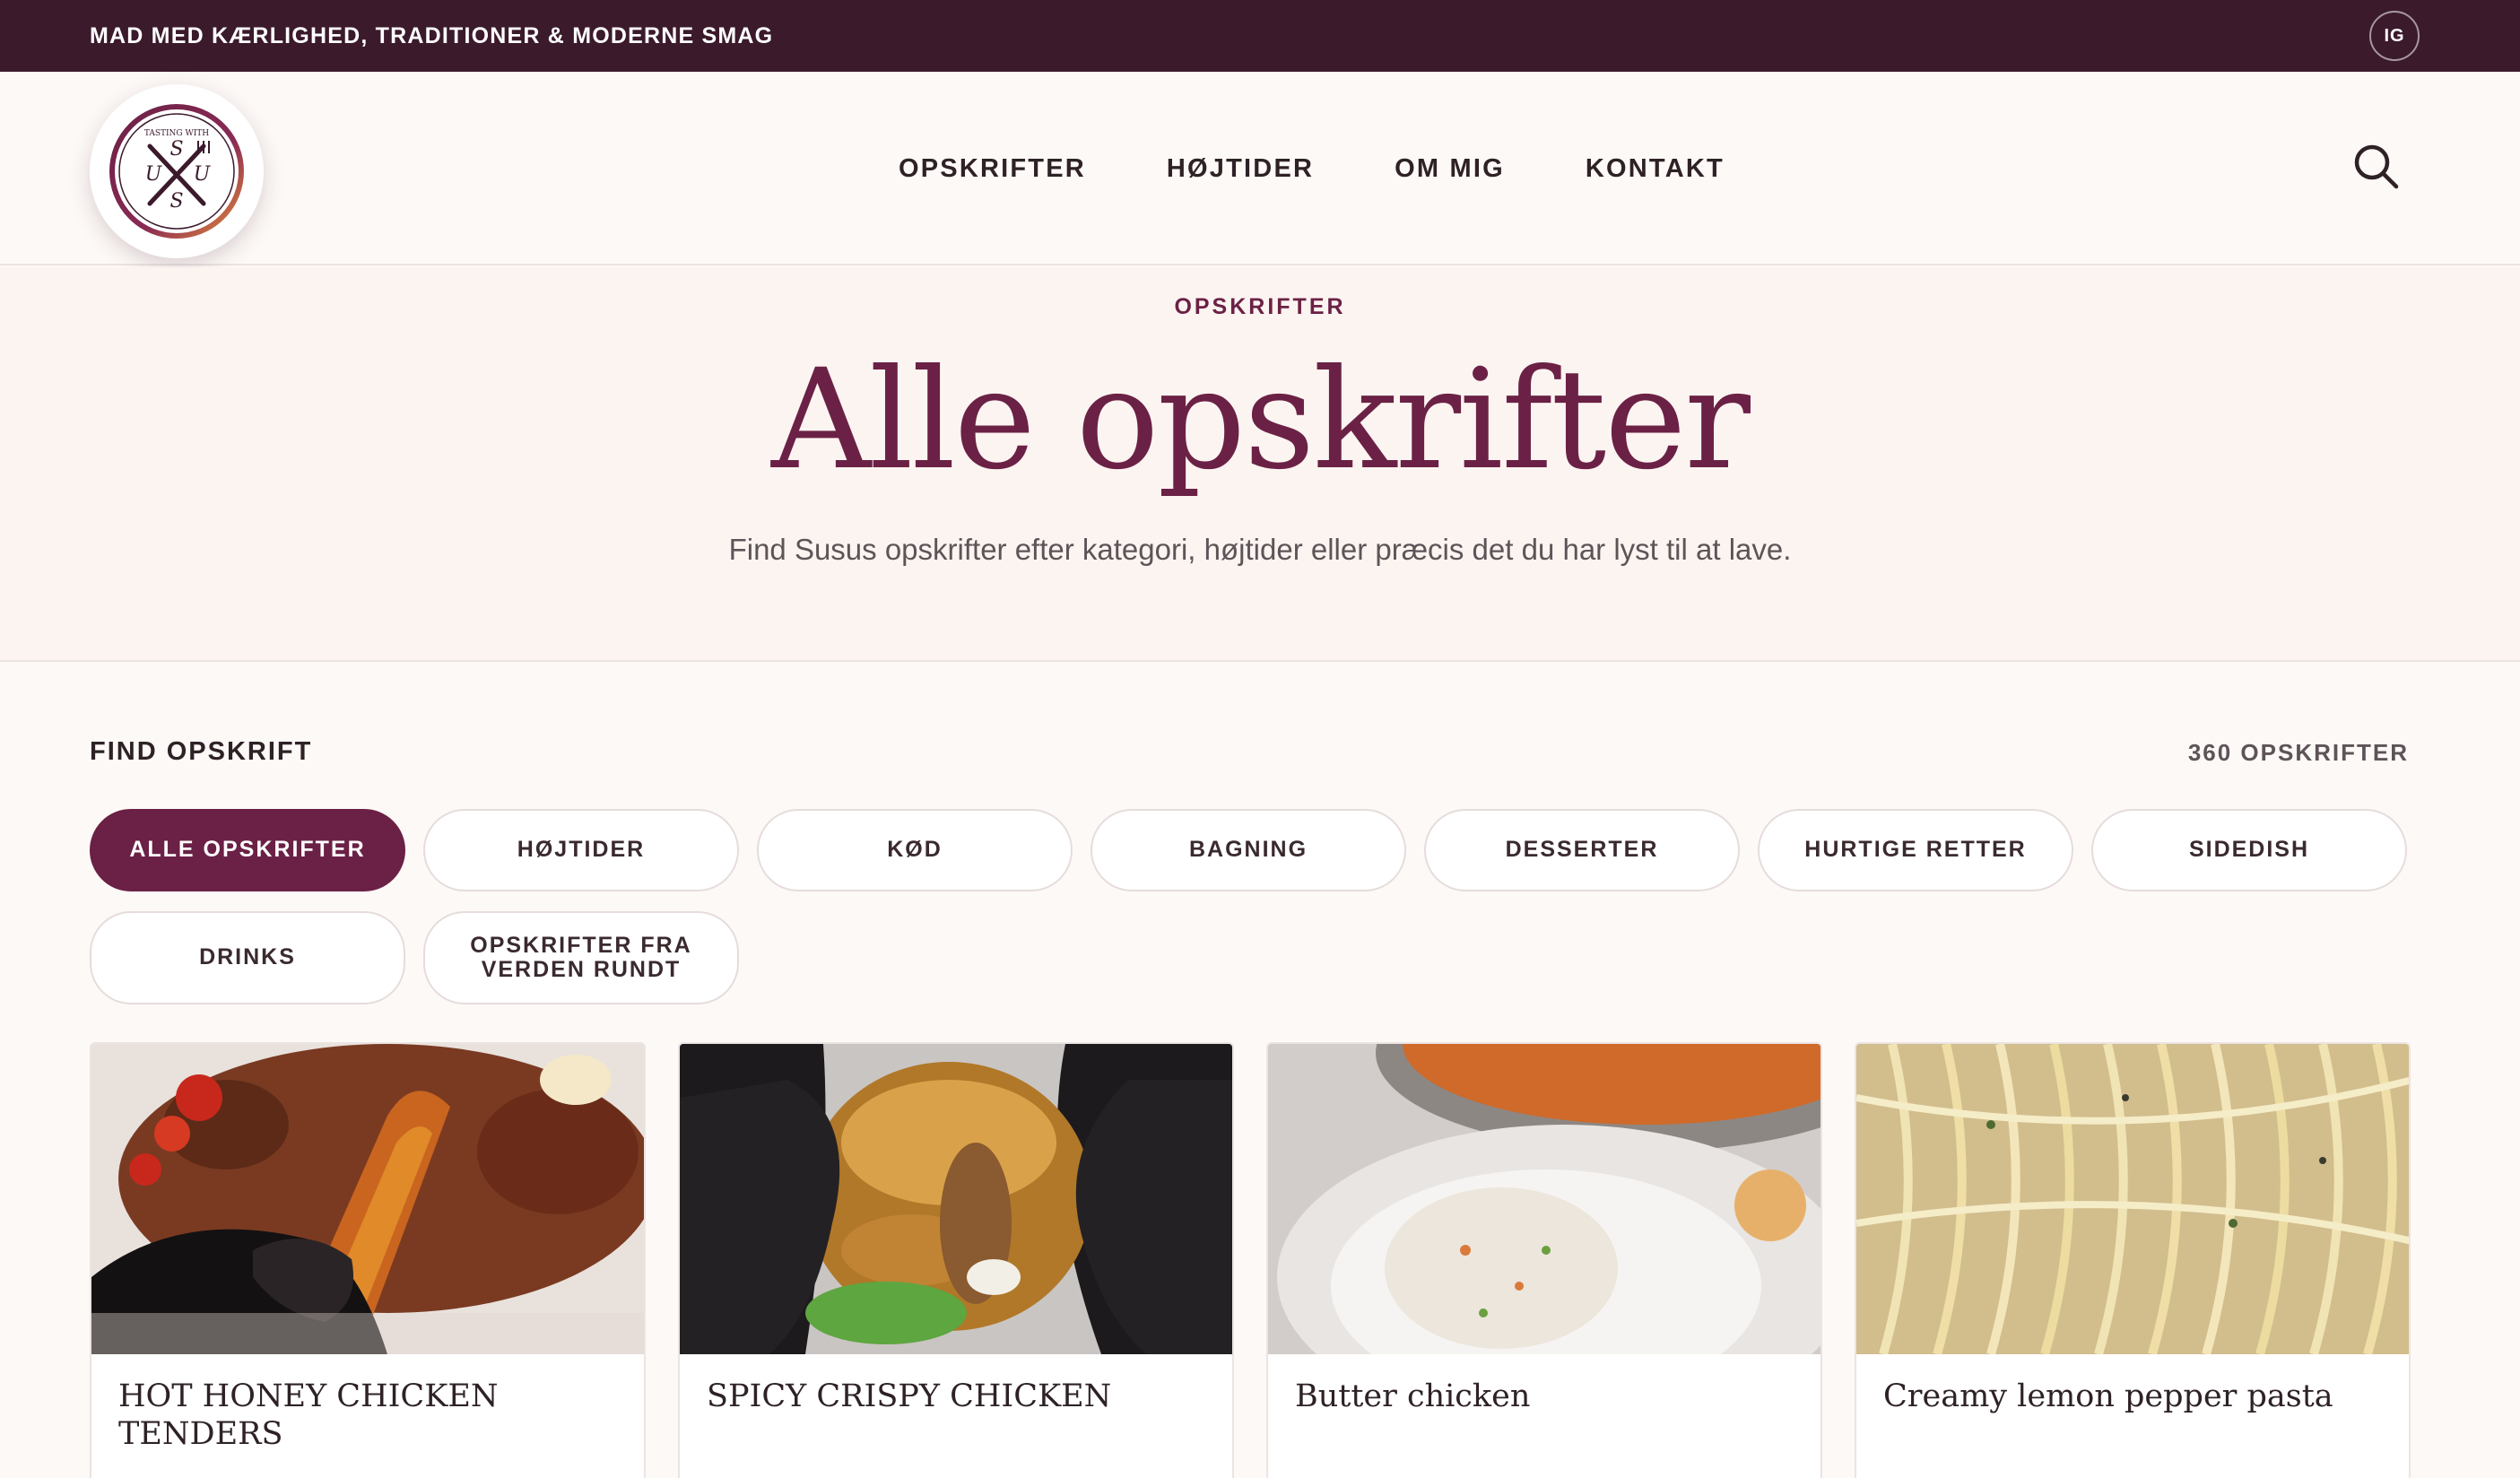  What do you see at coordinates (2394, 36) in the screenshot?
I see `instagram-button: IG` at bounding box center [2394, 36].